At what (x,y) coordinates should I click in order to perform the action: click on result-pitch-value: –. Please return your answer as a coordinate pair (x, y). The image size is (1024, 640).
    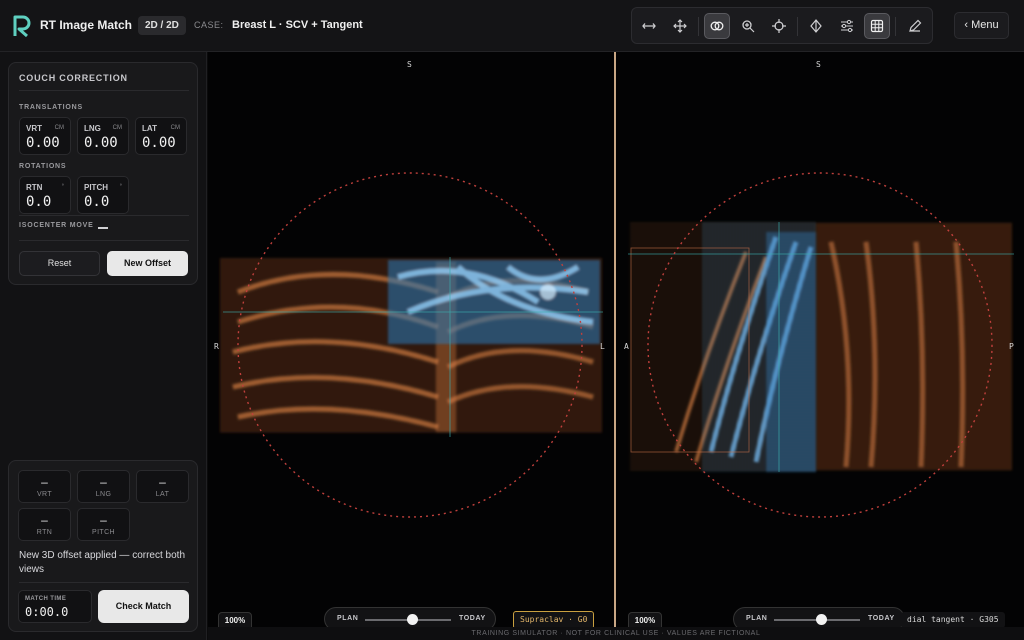
    Looking at the image, I should click on (103, 520).